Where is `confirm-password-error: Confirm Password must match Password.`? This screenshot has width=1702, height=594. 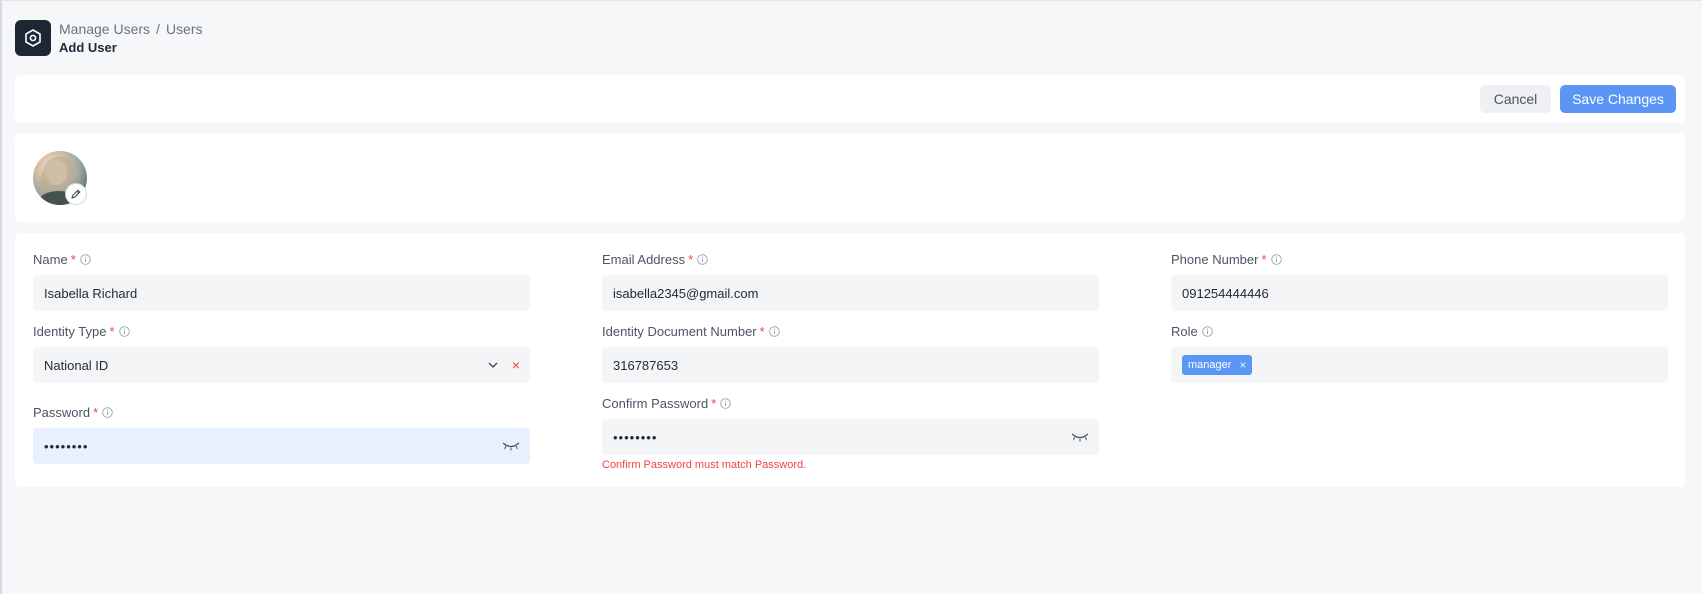 confirm-password-error: Confirm Password must match Password. is located at coordinates (704, 465).